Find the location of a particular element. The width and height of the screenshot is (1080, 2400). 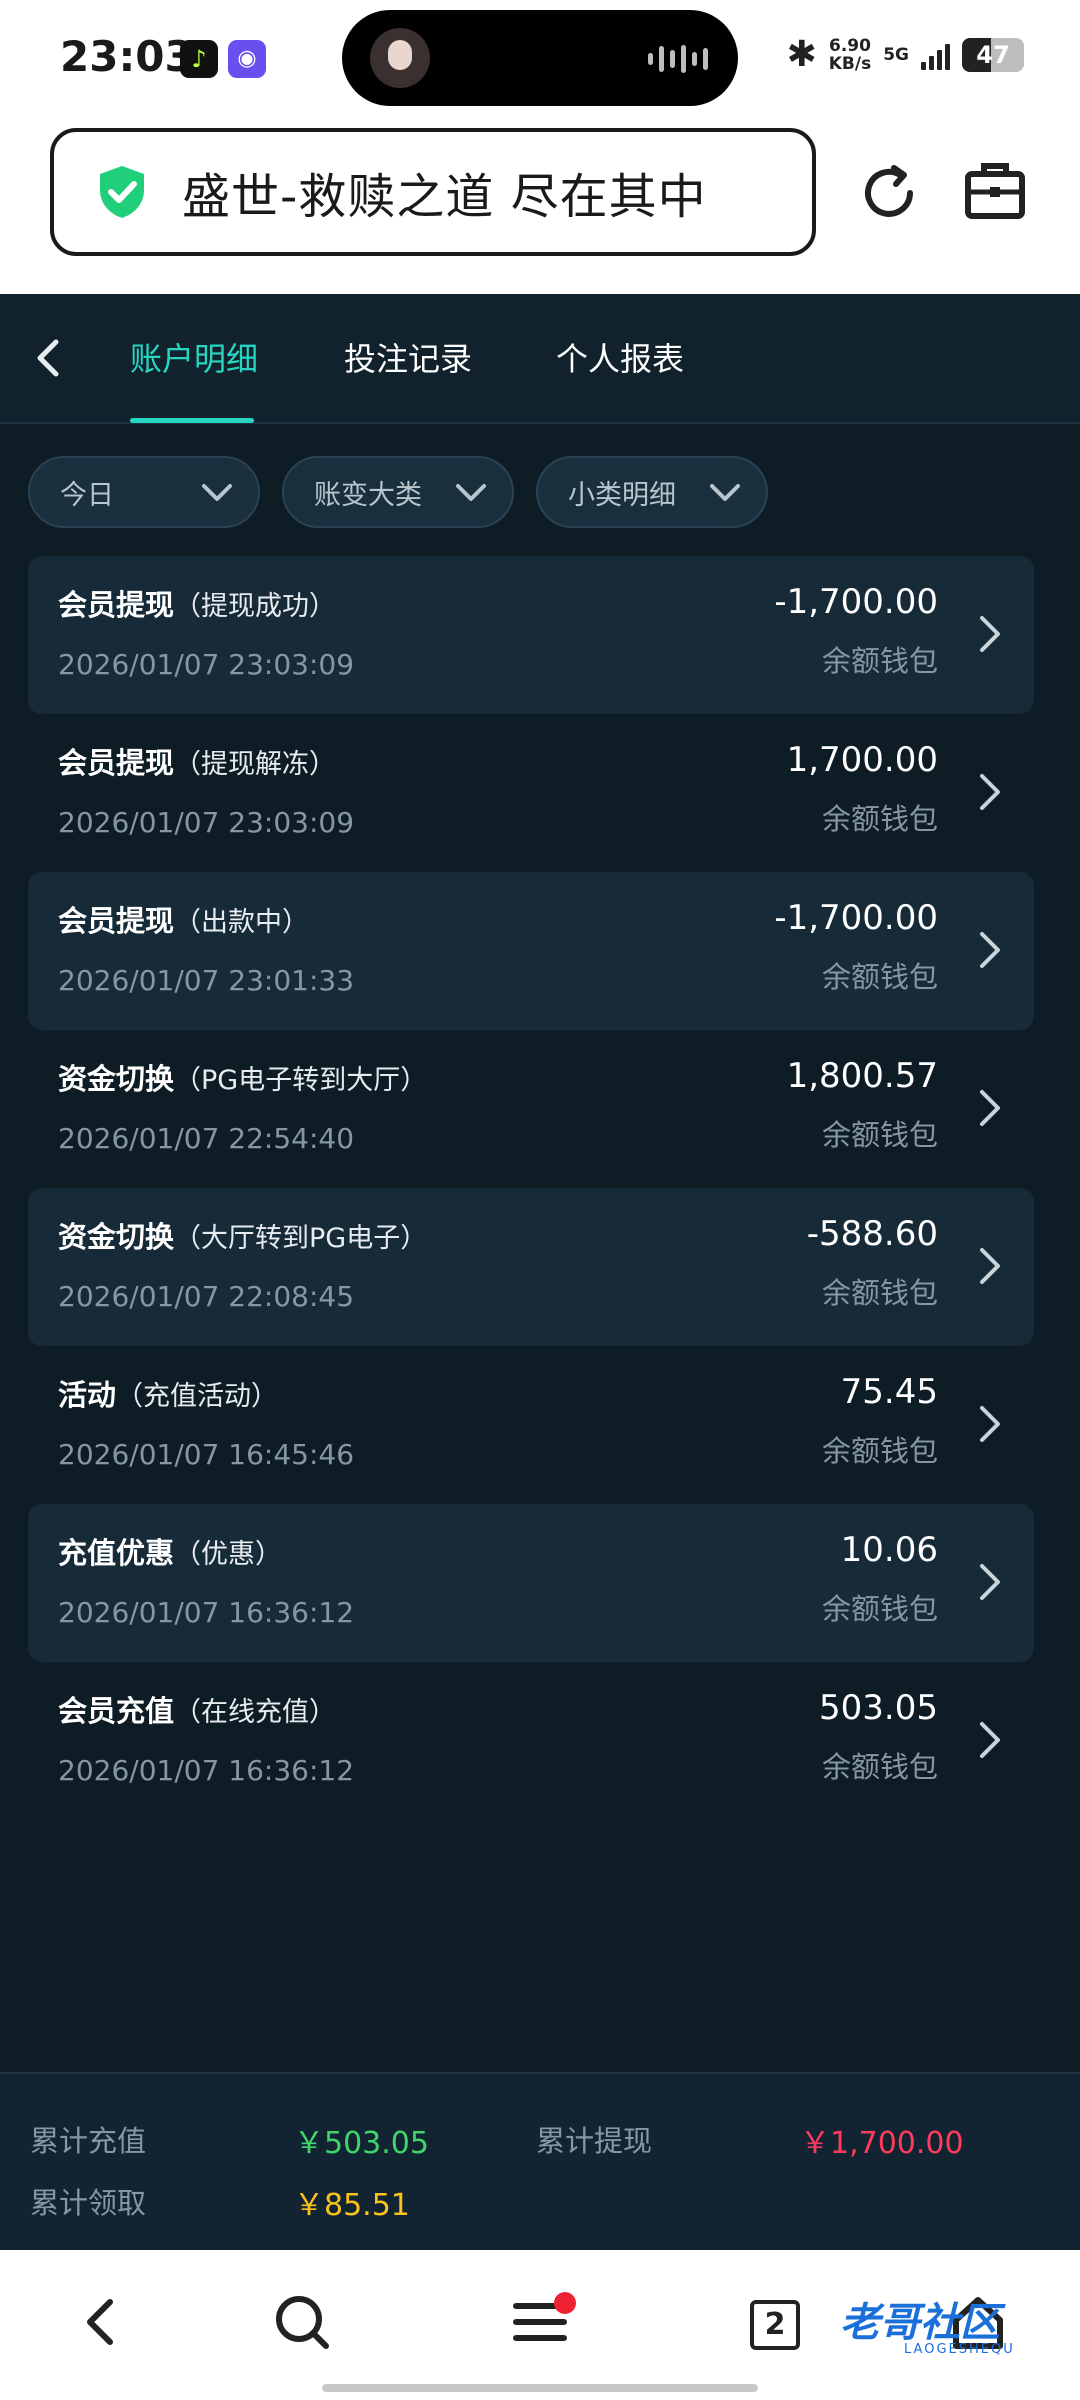

media-avatar is located at coordinates (400, 58).